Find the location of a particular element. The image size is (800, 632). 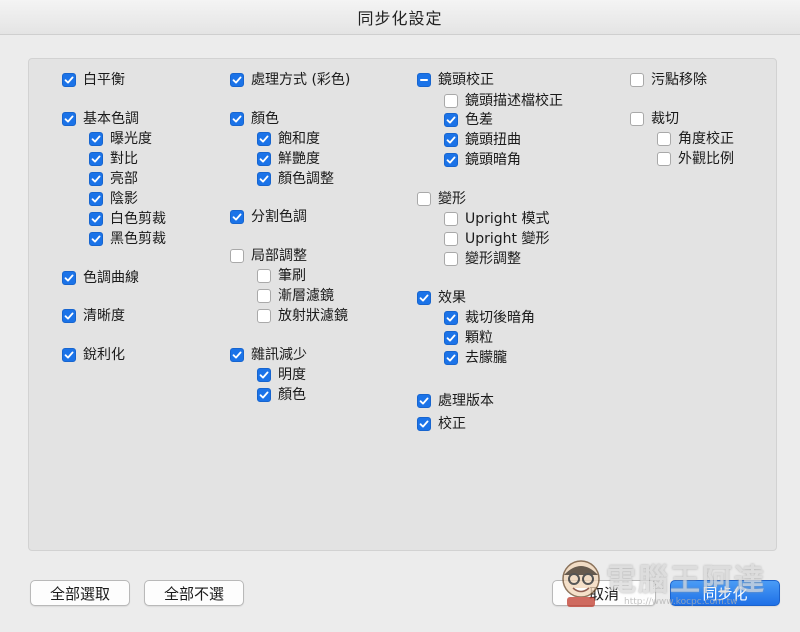

checkbox-item: 放射狀濾鏡 is located at coordinates (302, 316).